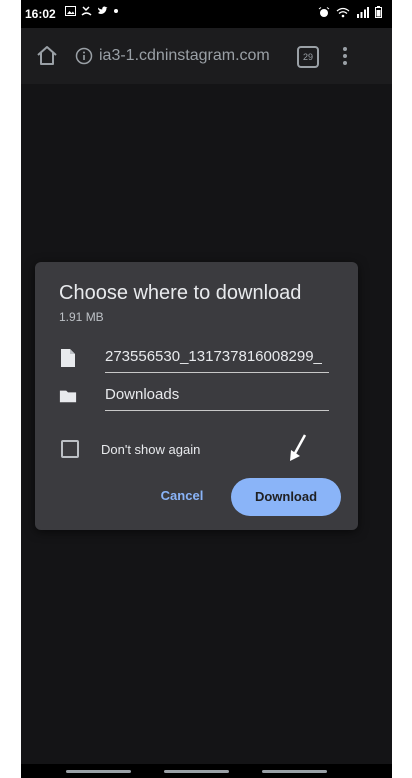  Describe the element at coordinates (324, 11) in the screenshot. I see `alarm-icon` at that location.